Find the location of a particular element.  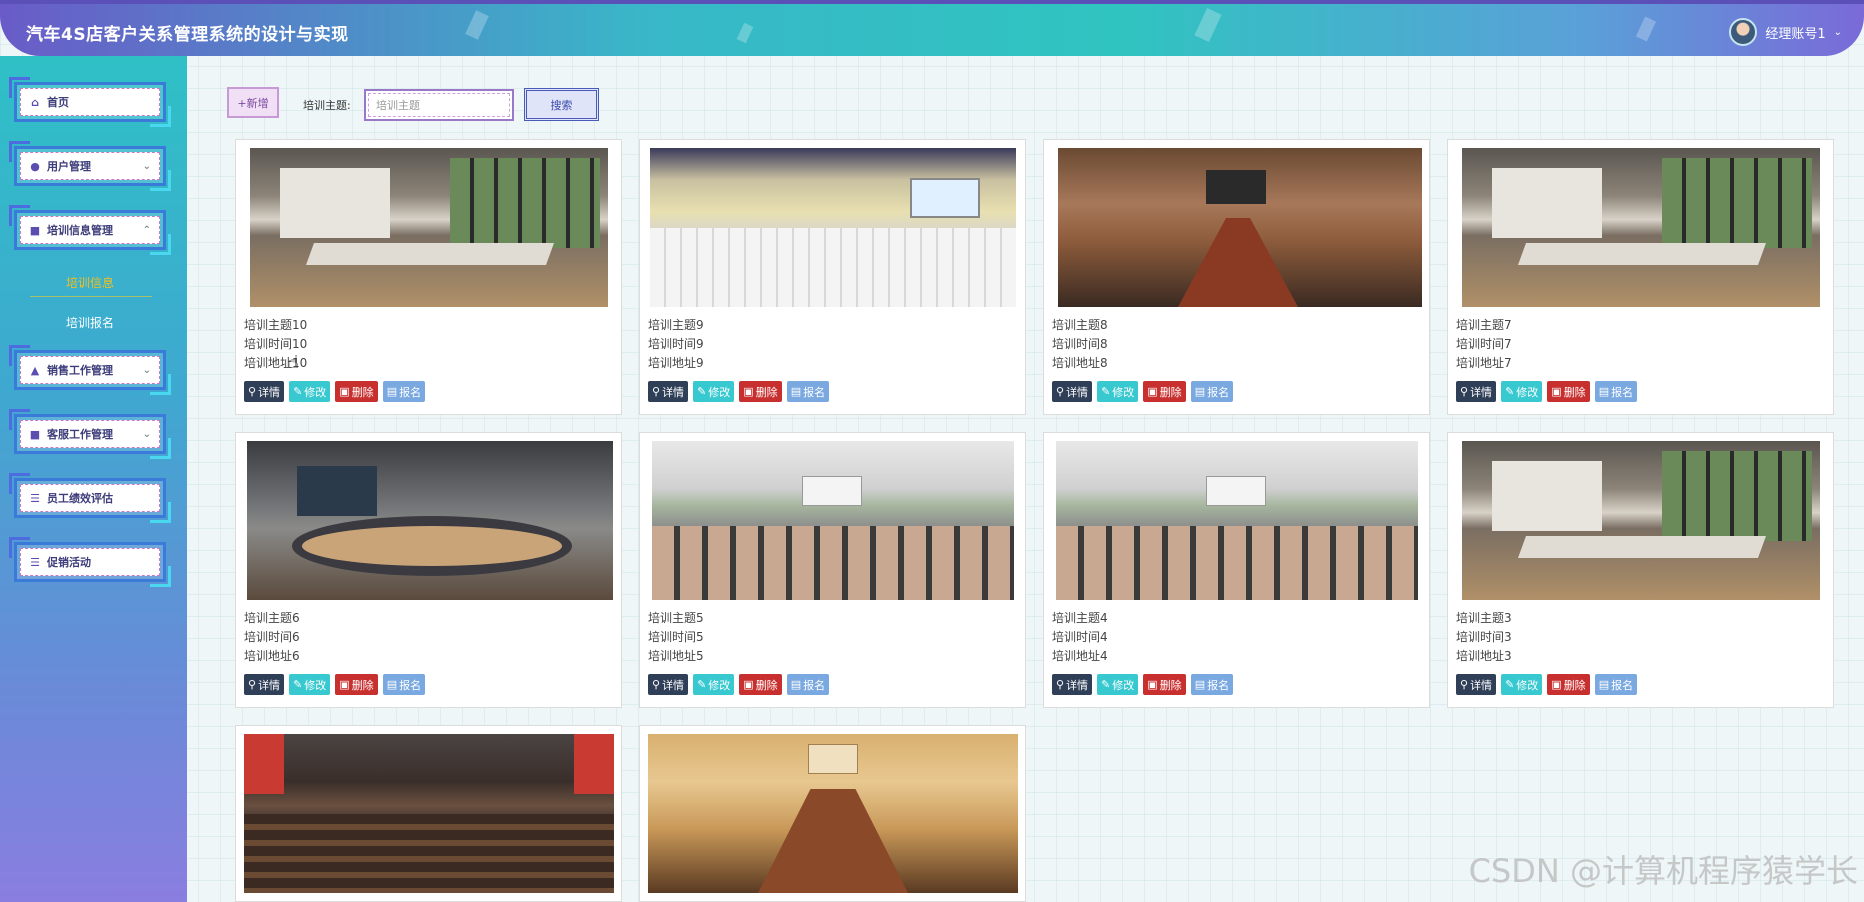

sidebar-item-users: ● 用户管理 ⌄ is located at coordinates (90, 166).